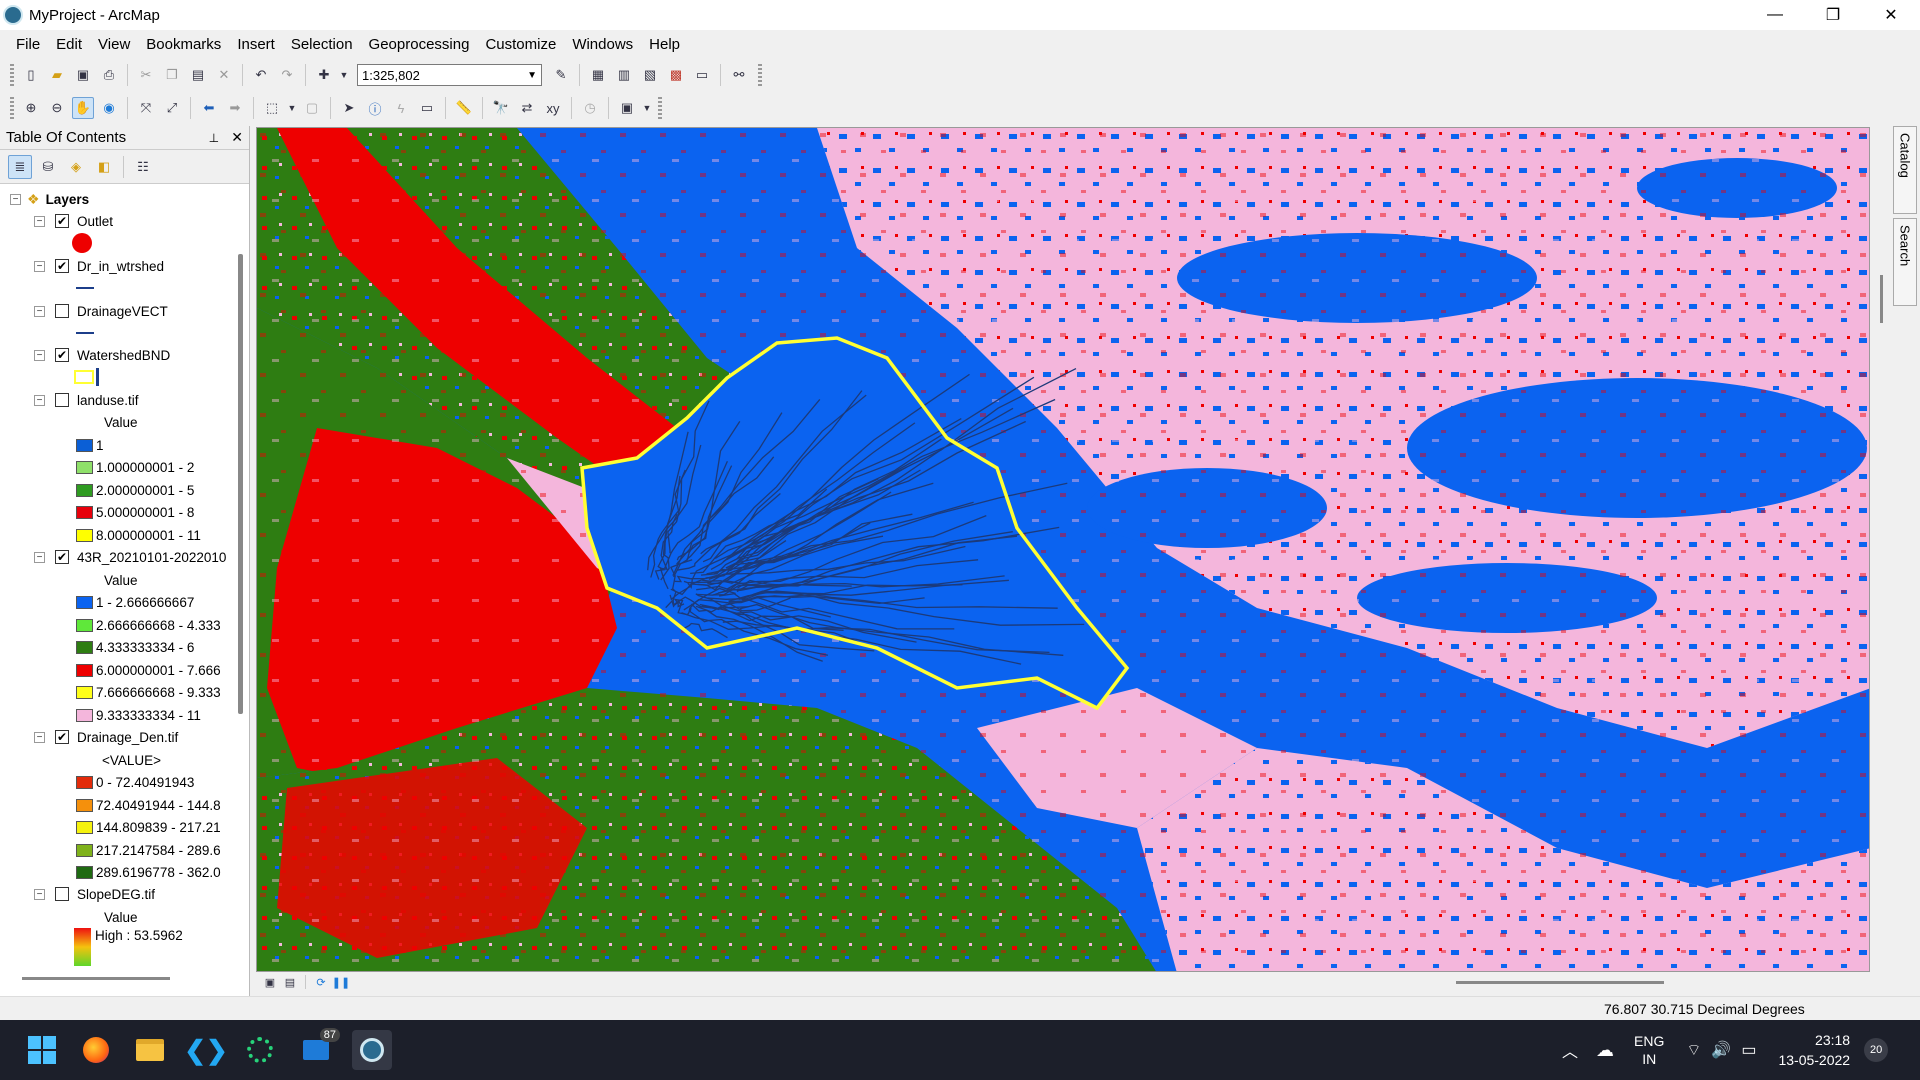 Image resolution: width=1920 pixels, height=1080 pixels. Describe the element at coordinates (99, 266) in the screenshot. I see `layer-dr-in-wtrshed: − ✔ Dr_in_wtrshed` at that location.